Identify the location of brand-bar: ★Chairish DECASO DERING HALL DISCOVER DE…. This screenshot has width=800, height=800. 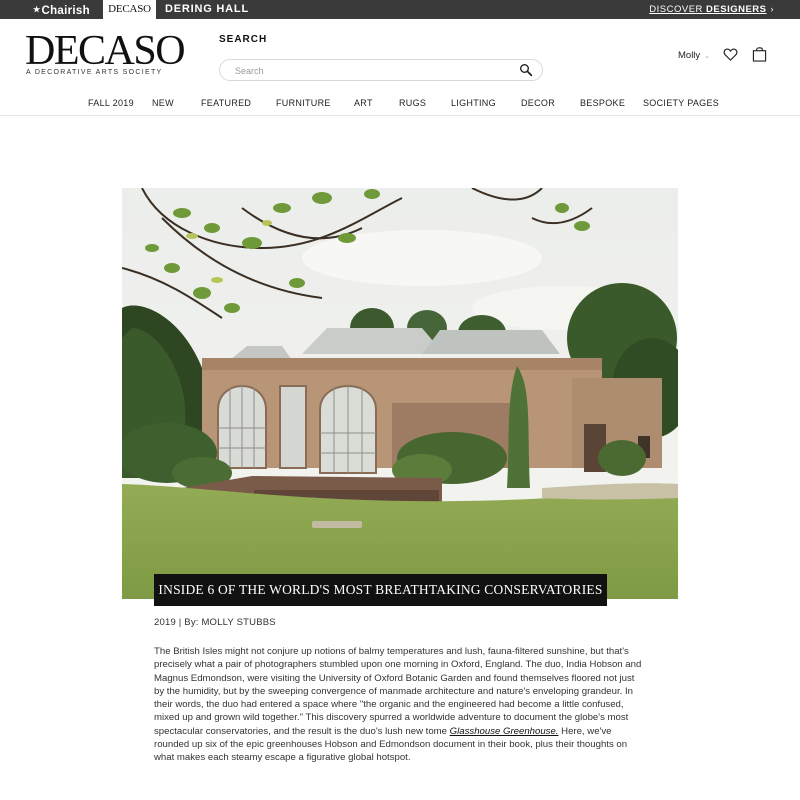
(400, 9).